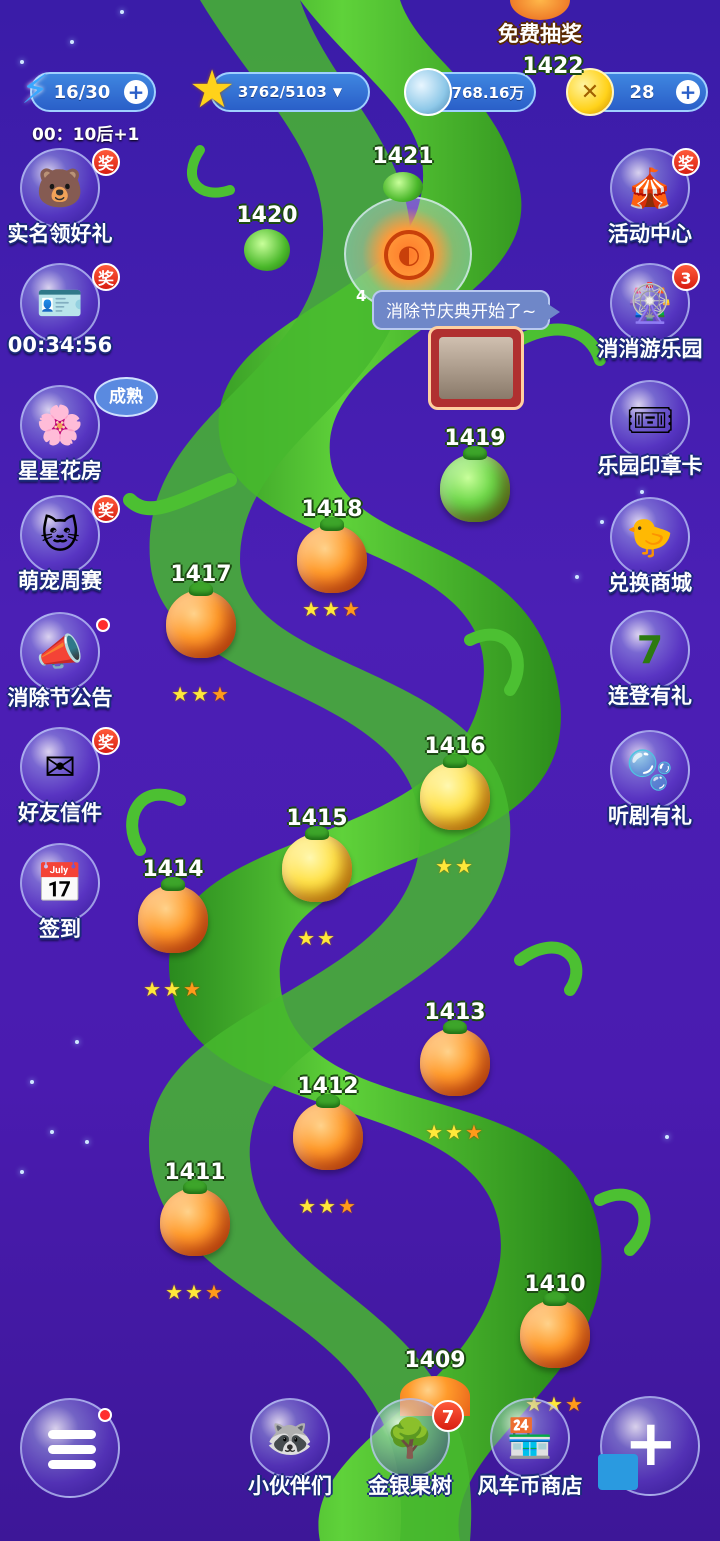  What do you see at coordinates (60, 767) in the screenshot?
I see `envelope-icon: ✉` at bounding box center [60, 767].